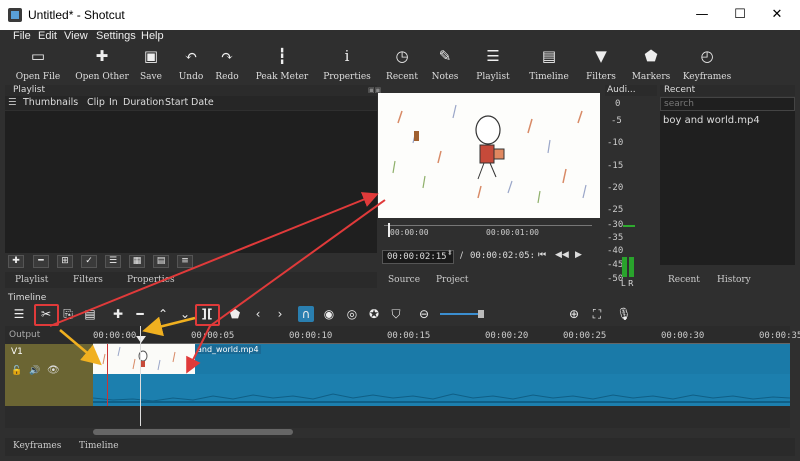  What do you see at coordinates (169, 326) in the screenshot?
I see `yellow-arrow-to-playhead` at bounding box center [169, 326].